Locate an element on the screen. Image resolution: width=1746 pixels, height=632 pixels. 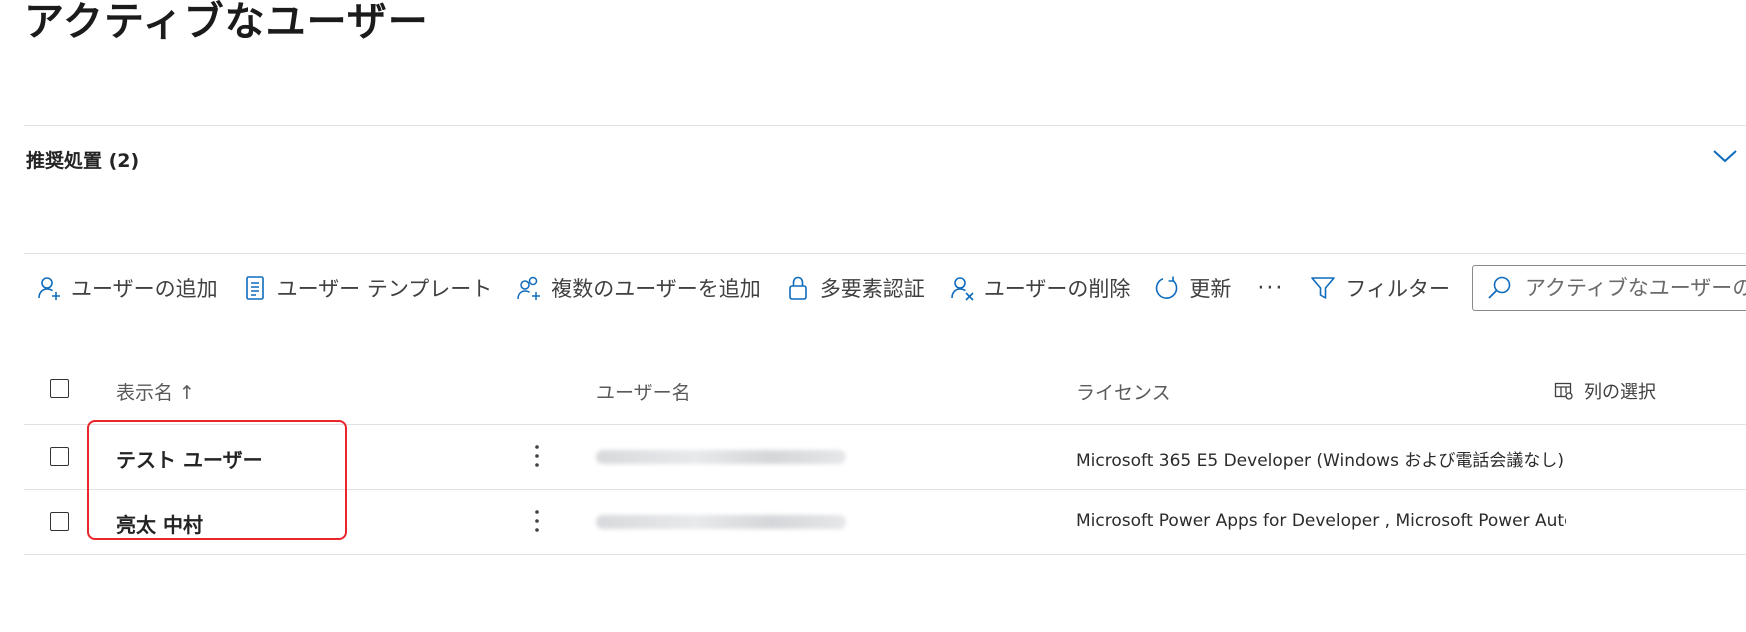
delete-user-button: ユーザーの削除 is located at coordinates (1040, 288).